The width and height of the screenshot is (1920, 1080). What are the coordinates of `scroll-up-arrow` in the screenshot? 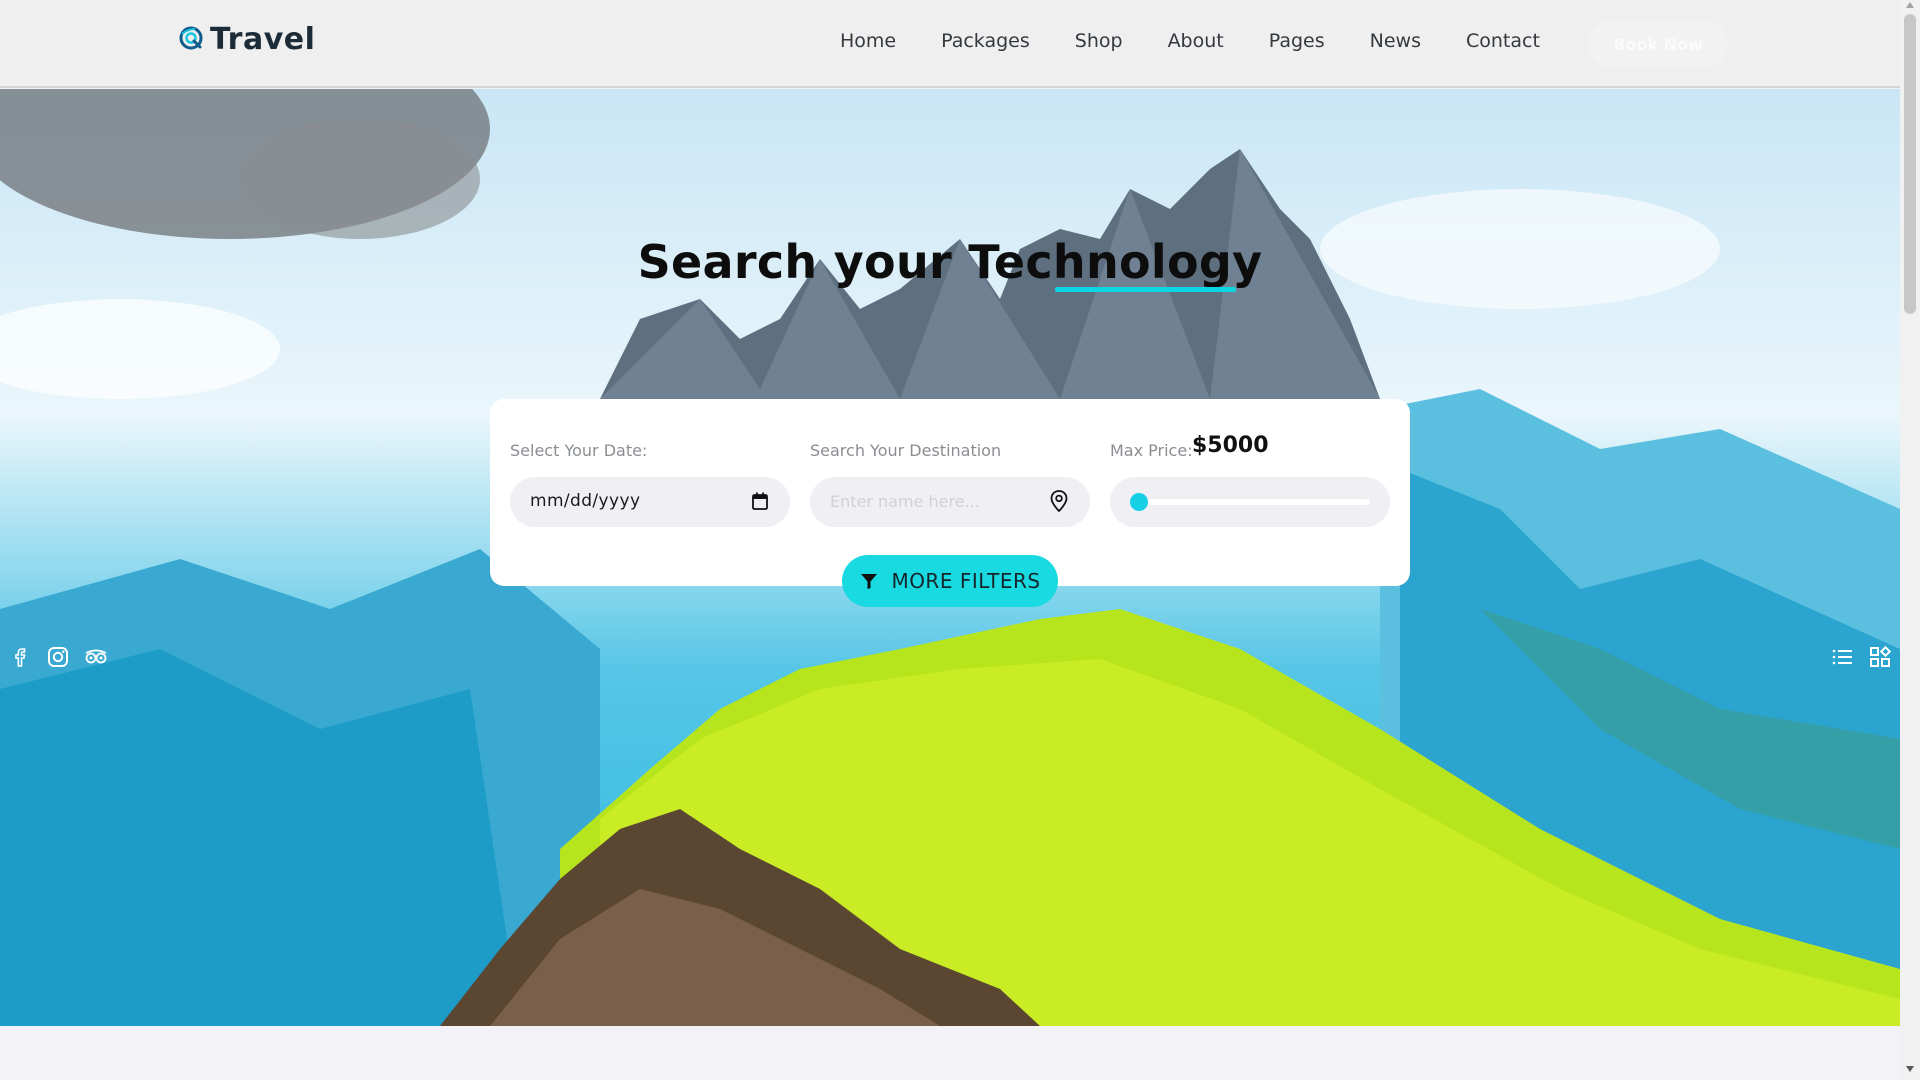 It's located at (1910, 5).